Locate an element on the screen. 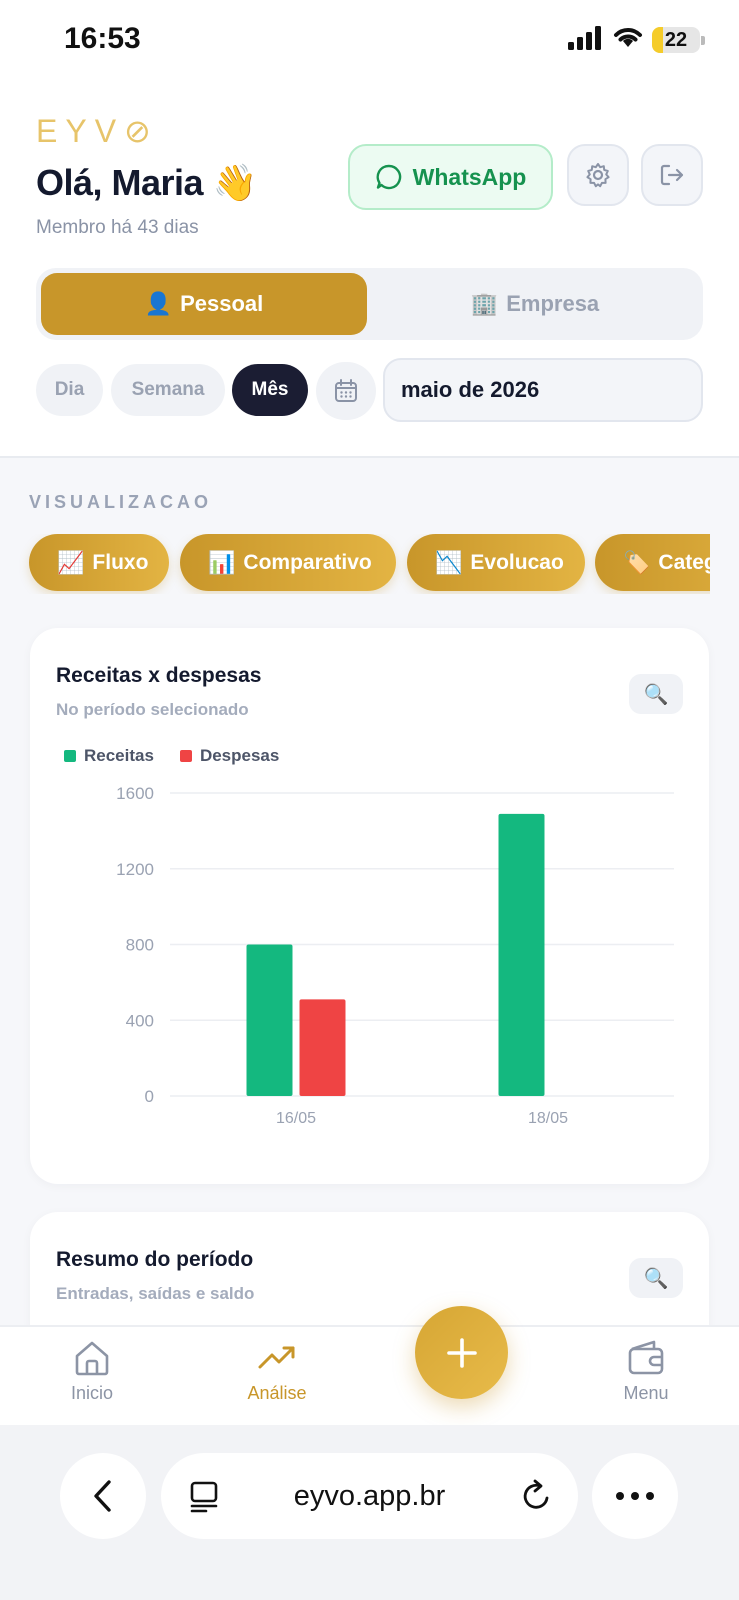 The width and height of the screenshot is (739, 1600). browser-toolbar: eyvo.app.br is located at coordinates (369, 1512).